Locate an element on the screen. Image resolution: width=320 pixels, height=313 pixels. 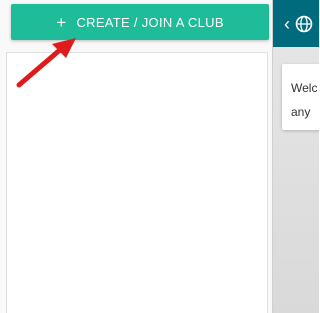
welcome-card: Welc any is located at coordinates (300, 97).